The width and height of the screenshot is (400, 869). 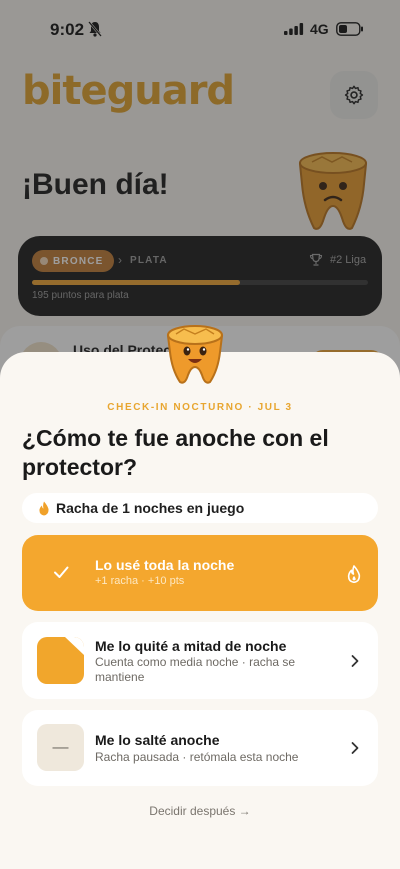 I want to click on half-moon-icon, so click(x=60, y=660).